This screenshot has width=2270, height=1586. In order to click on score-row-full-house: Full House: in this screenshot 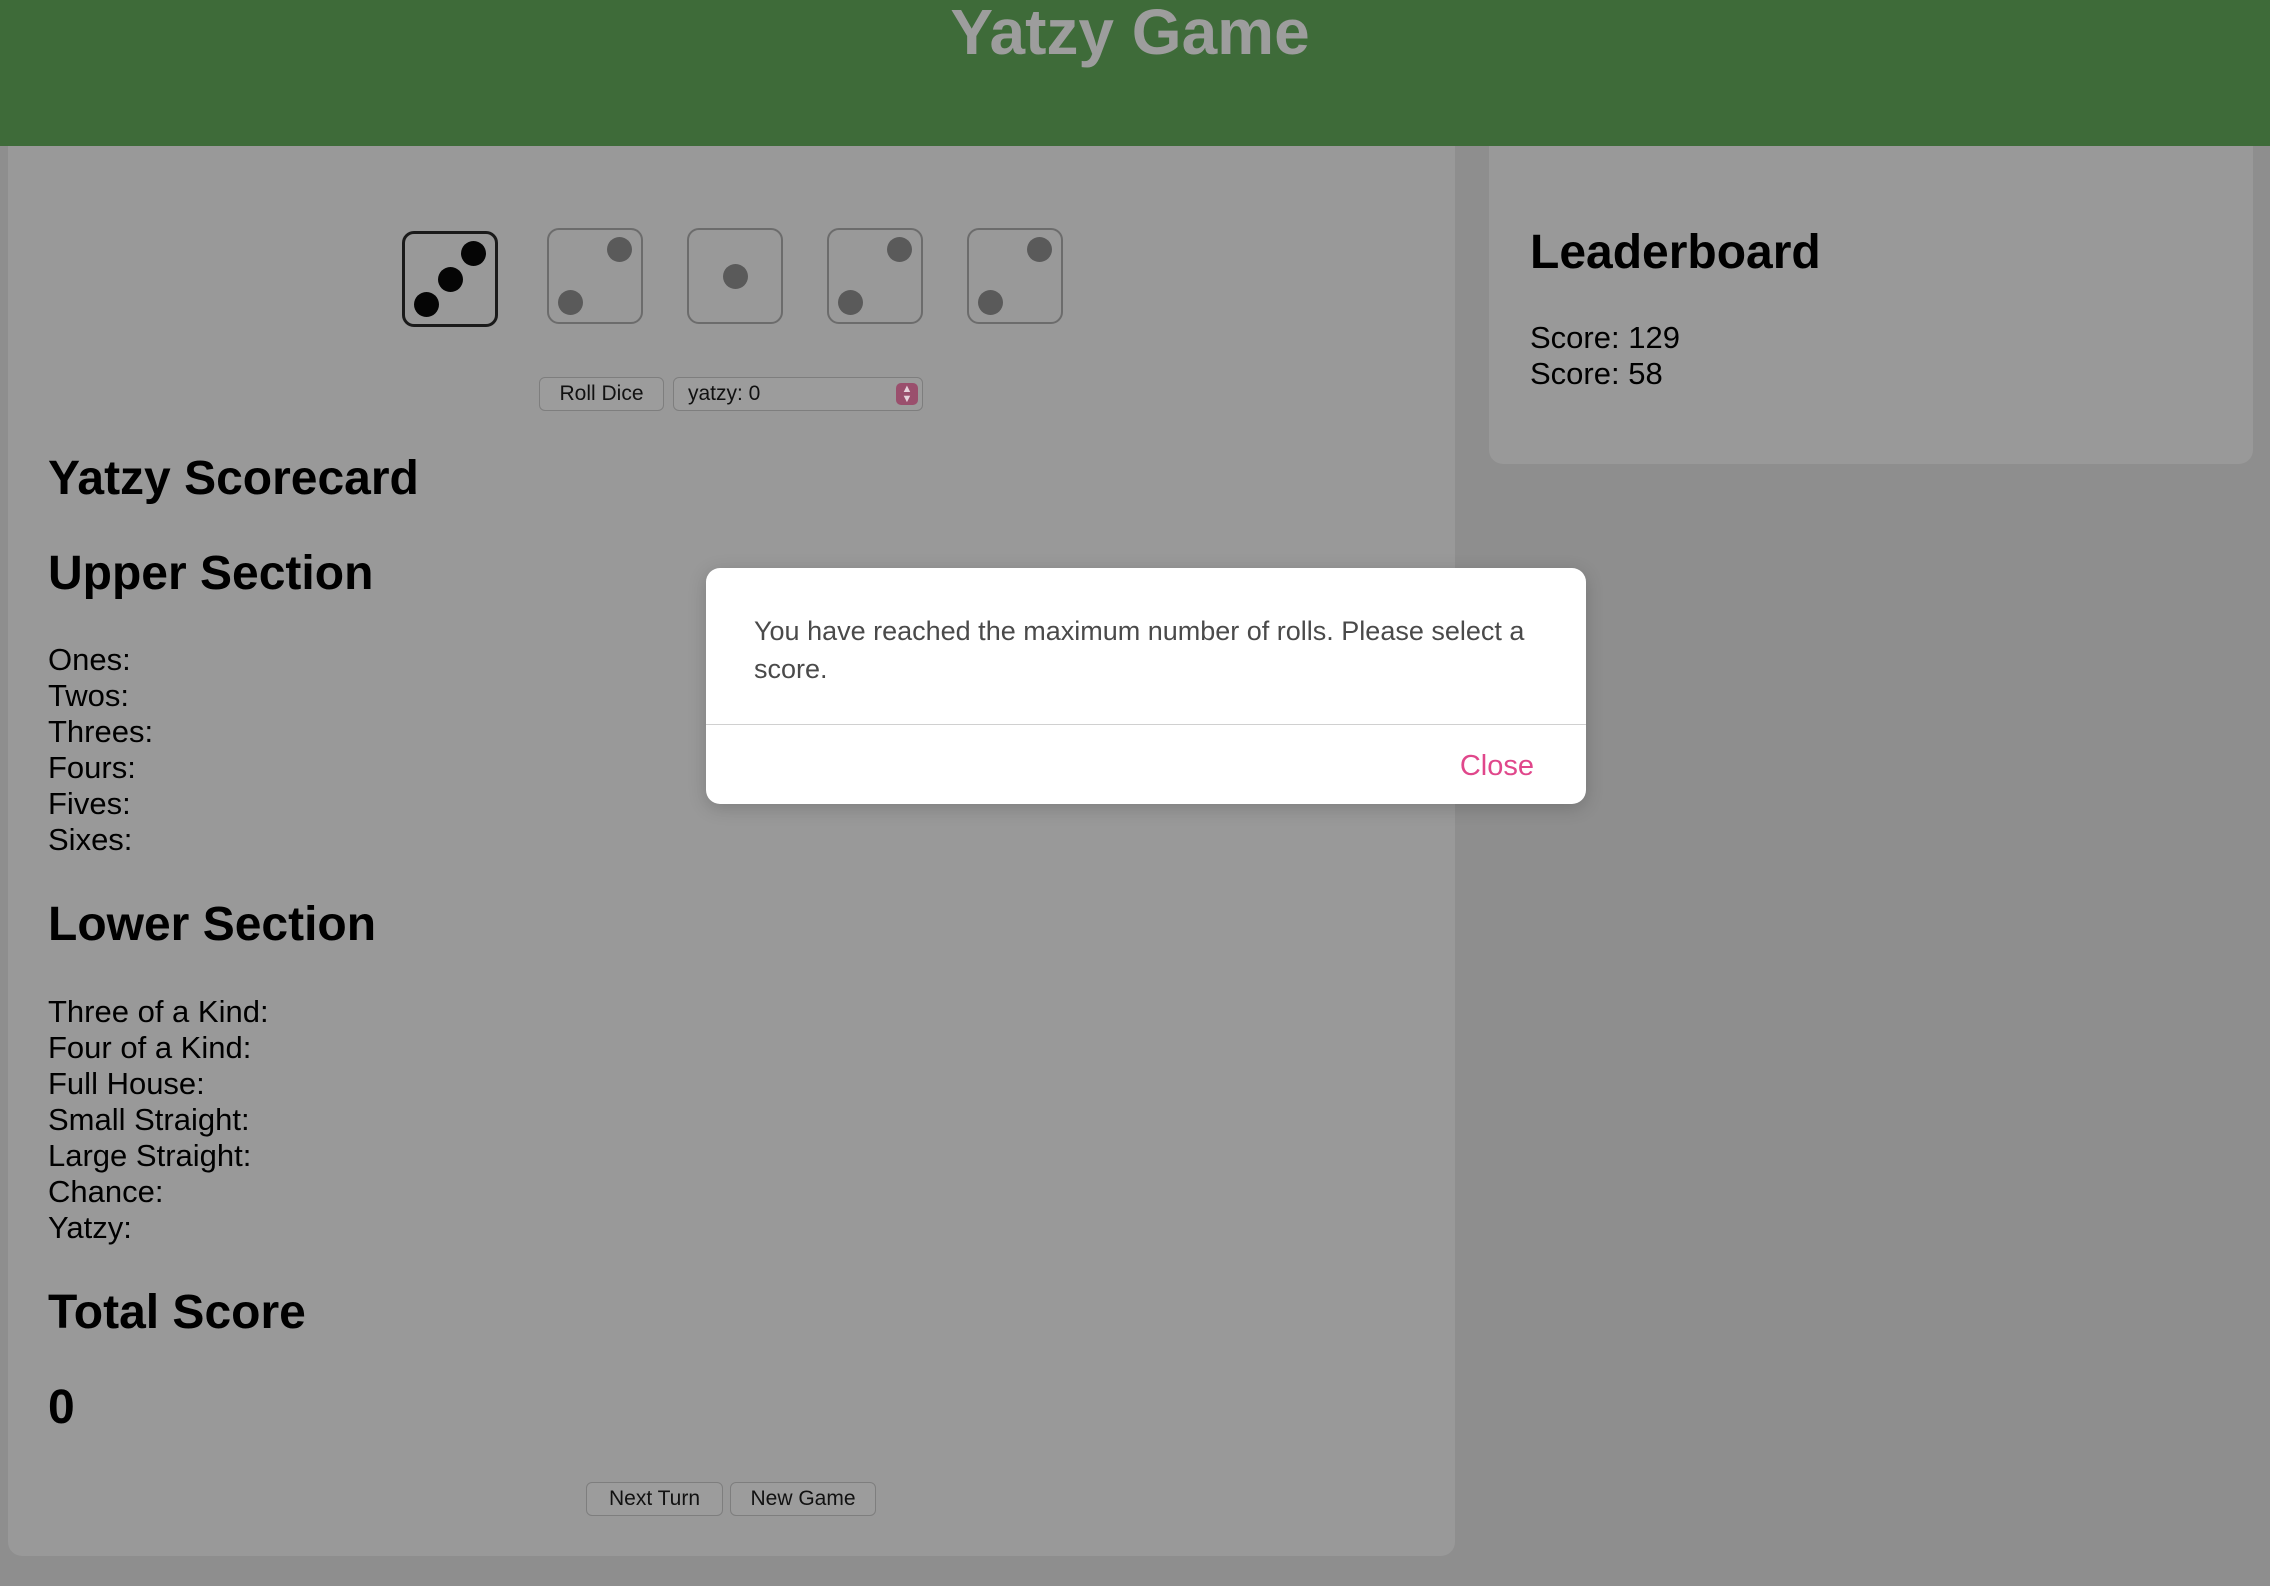, I will do `click(126, 1083)`.